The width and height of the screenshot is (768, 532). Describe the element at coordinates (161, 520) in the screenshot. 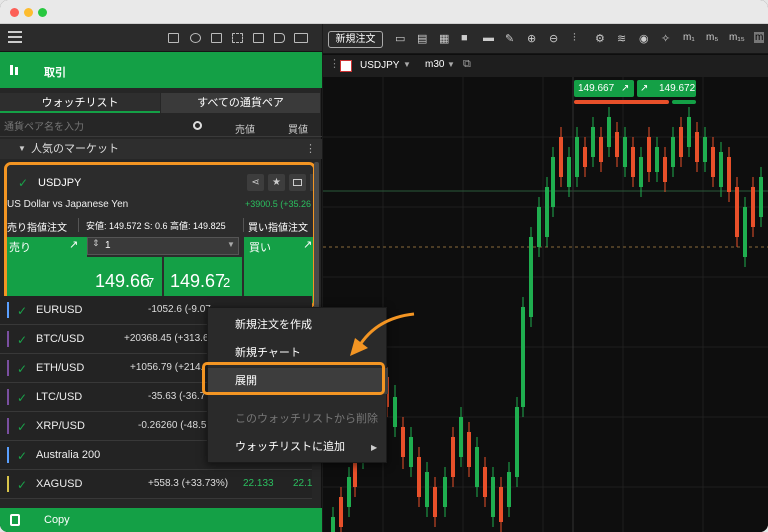

I see `copy-bar: Copy` at that location.